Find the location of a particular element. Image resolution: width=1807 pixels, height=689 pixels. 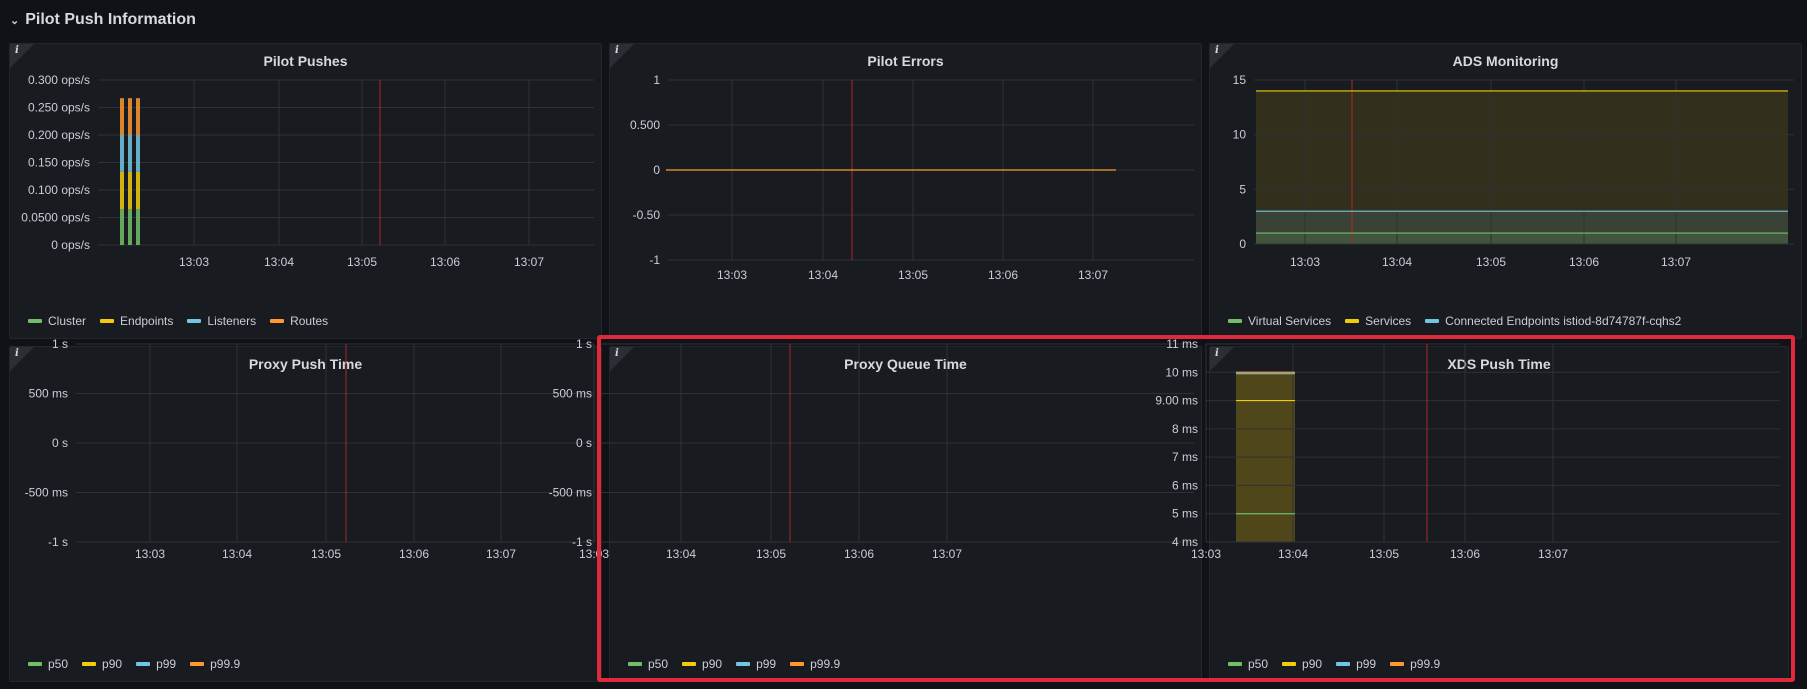

row-title: Pilot Push Information is located at coordinates (110, 19).